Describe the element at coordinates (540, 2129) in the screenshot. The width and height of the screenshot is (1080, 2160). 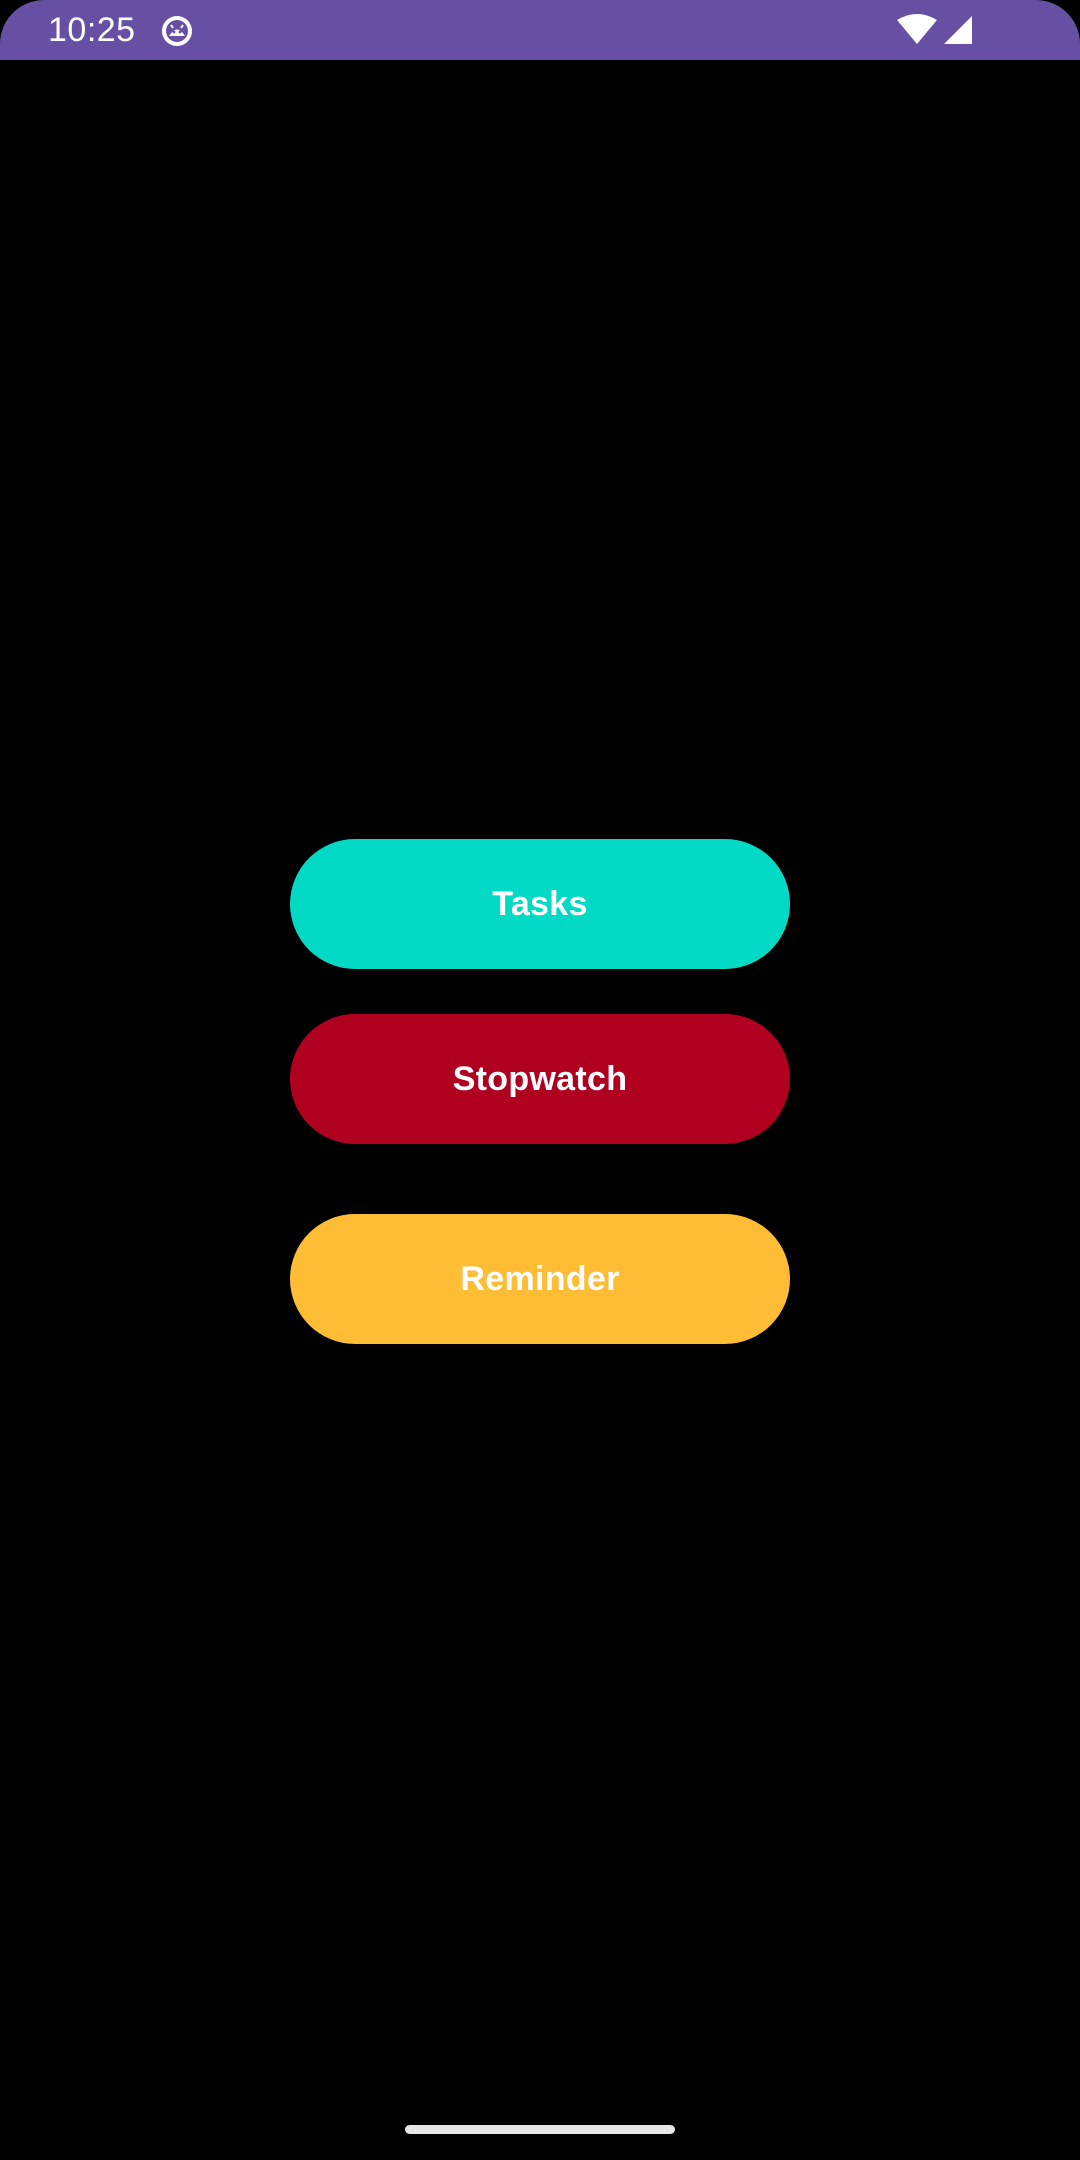
I see `gesture-handle-icon` at that location.